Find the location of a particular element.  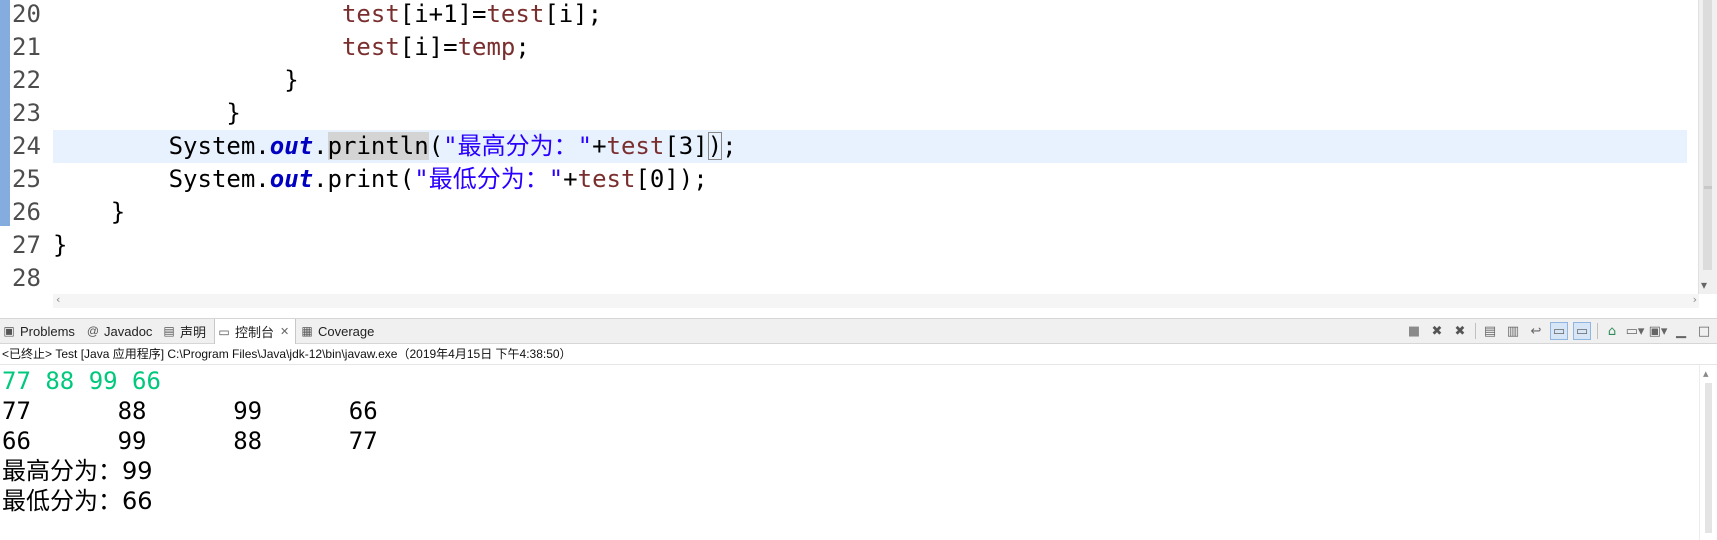

tab-label: Javadoc is located at coordinates (128, 331).